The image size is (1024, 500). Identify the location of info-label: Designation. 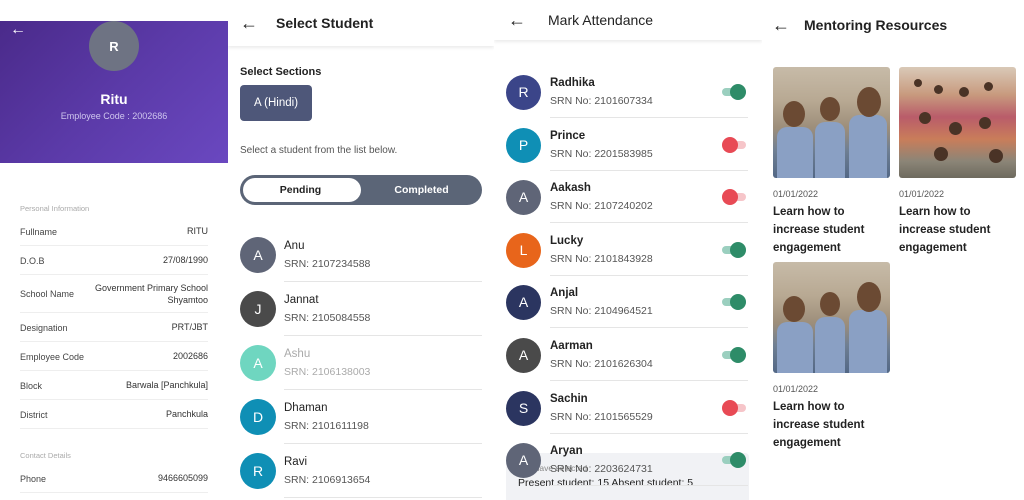
(44, 327).